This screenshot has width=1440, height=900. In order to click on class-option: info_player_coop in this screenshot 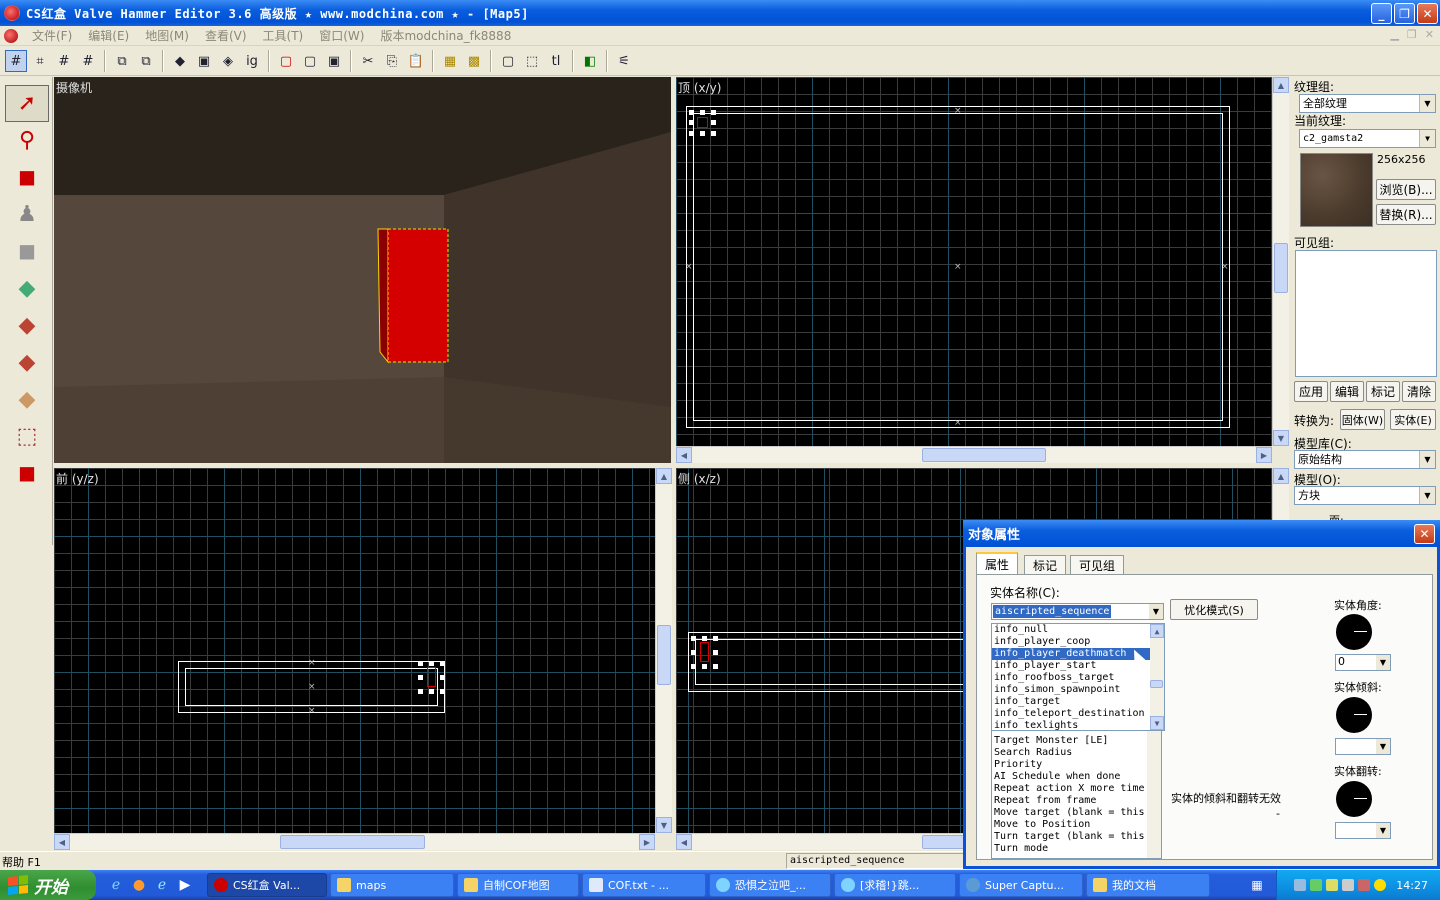, I will do `click(1078, 642)`.